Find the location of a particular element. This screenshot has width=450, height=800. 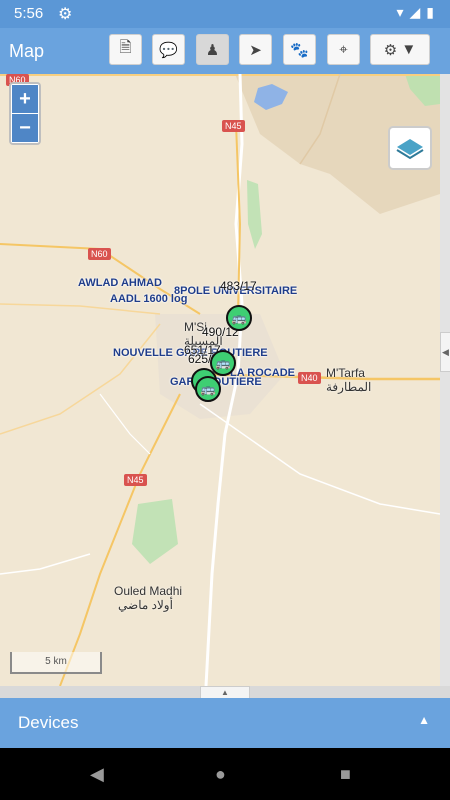

paw-icon: 🐾 is located at coordinates (299, 50).